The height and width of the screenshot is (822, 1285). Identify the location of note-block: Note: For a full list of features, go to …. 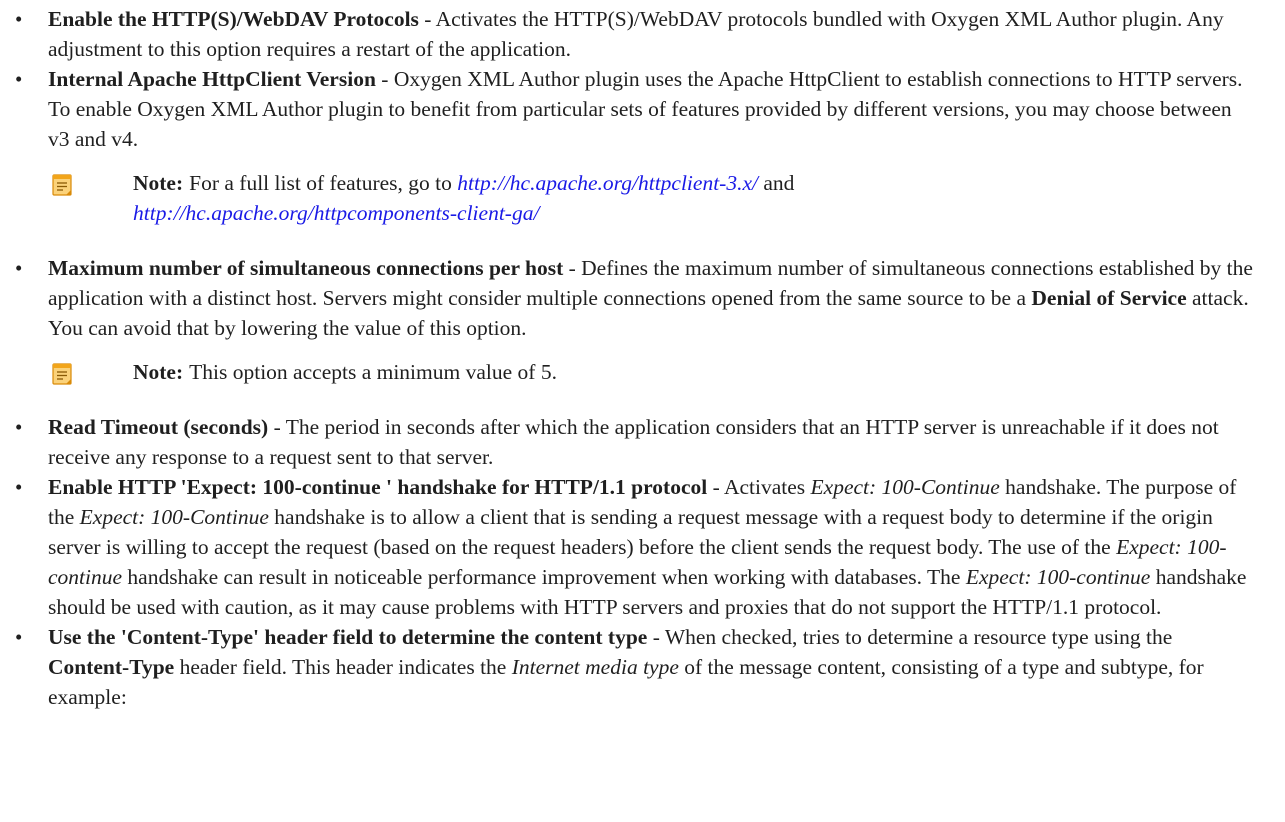
(651, 198).